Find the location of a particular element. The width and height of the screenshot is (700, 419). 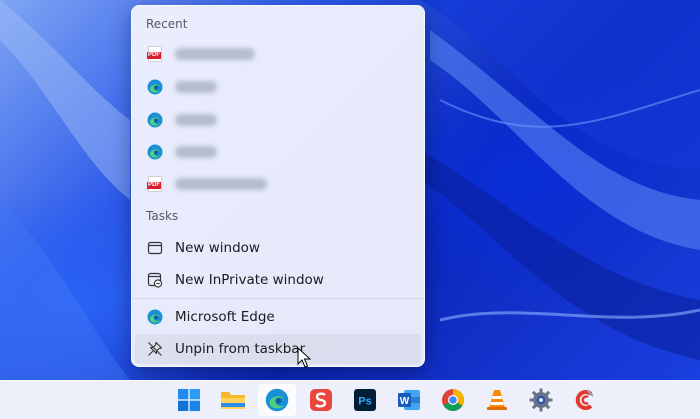

taskbar: Ps W is located at coordinates (350, 399).